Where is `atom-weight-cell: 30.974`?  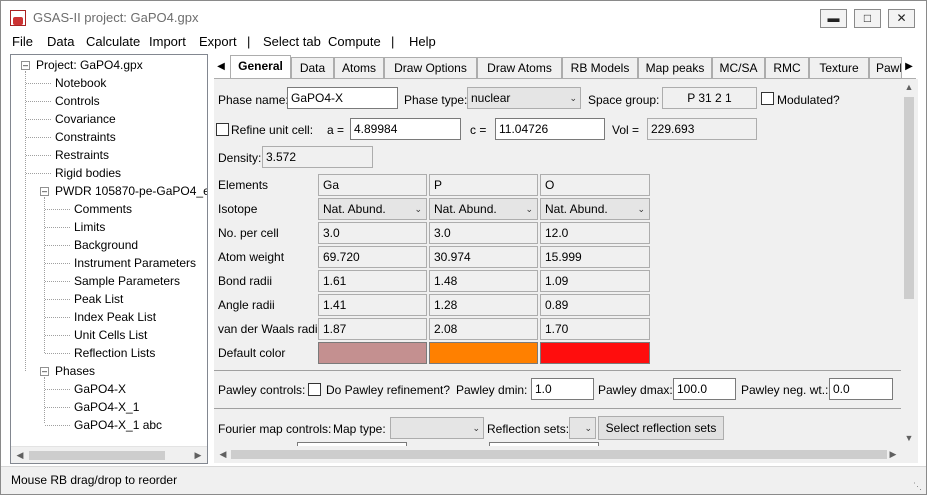 atom-weight-cell: 30.974 is located at coordinates (483, 257).